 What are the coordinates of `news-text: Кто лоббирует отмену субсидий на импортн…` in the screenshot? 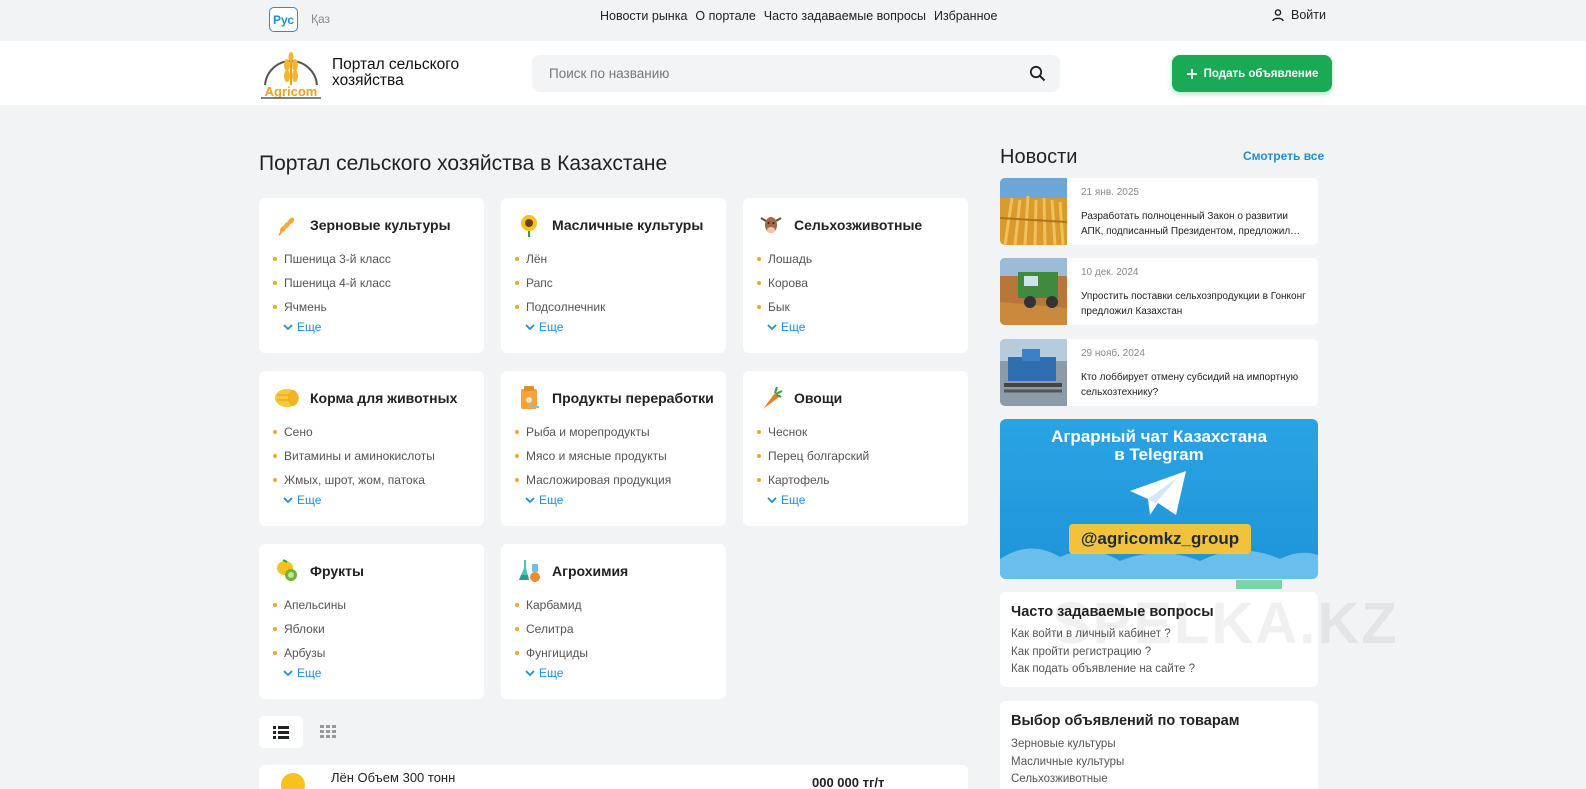 It's located at (1195, 385).